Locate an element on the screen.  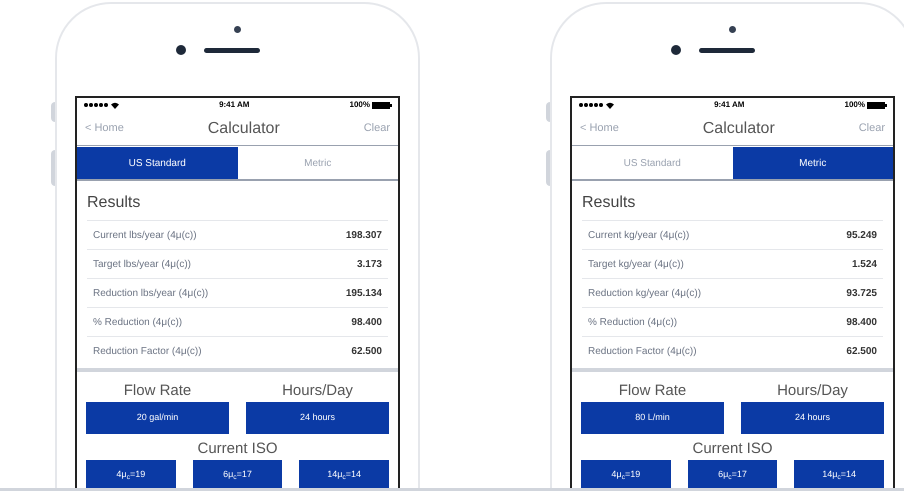
result-value: 198.307 is located at coordinates (364, 235).